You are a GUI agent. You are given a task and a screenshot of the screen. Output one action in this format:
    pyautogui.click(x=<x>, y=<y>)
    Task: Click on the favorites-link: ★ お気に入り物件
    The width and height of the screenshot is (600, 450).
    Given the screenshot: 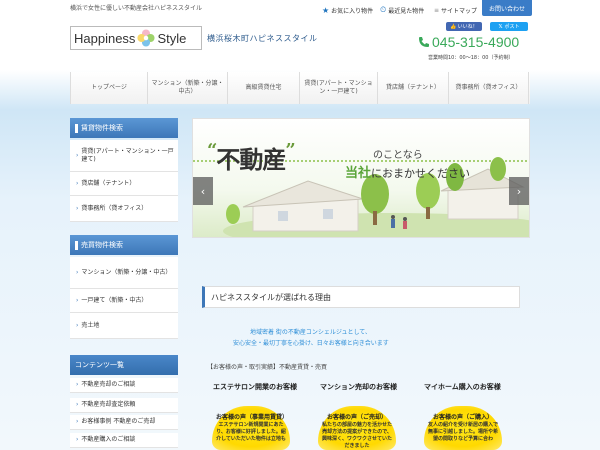 What is the action you would take?
    pyautogui.click(x=347, y=10)
    